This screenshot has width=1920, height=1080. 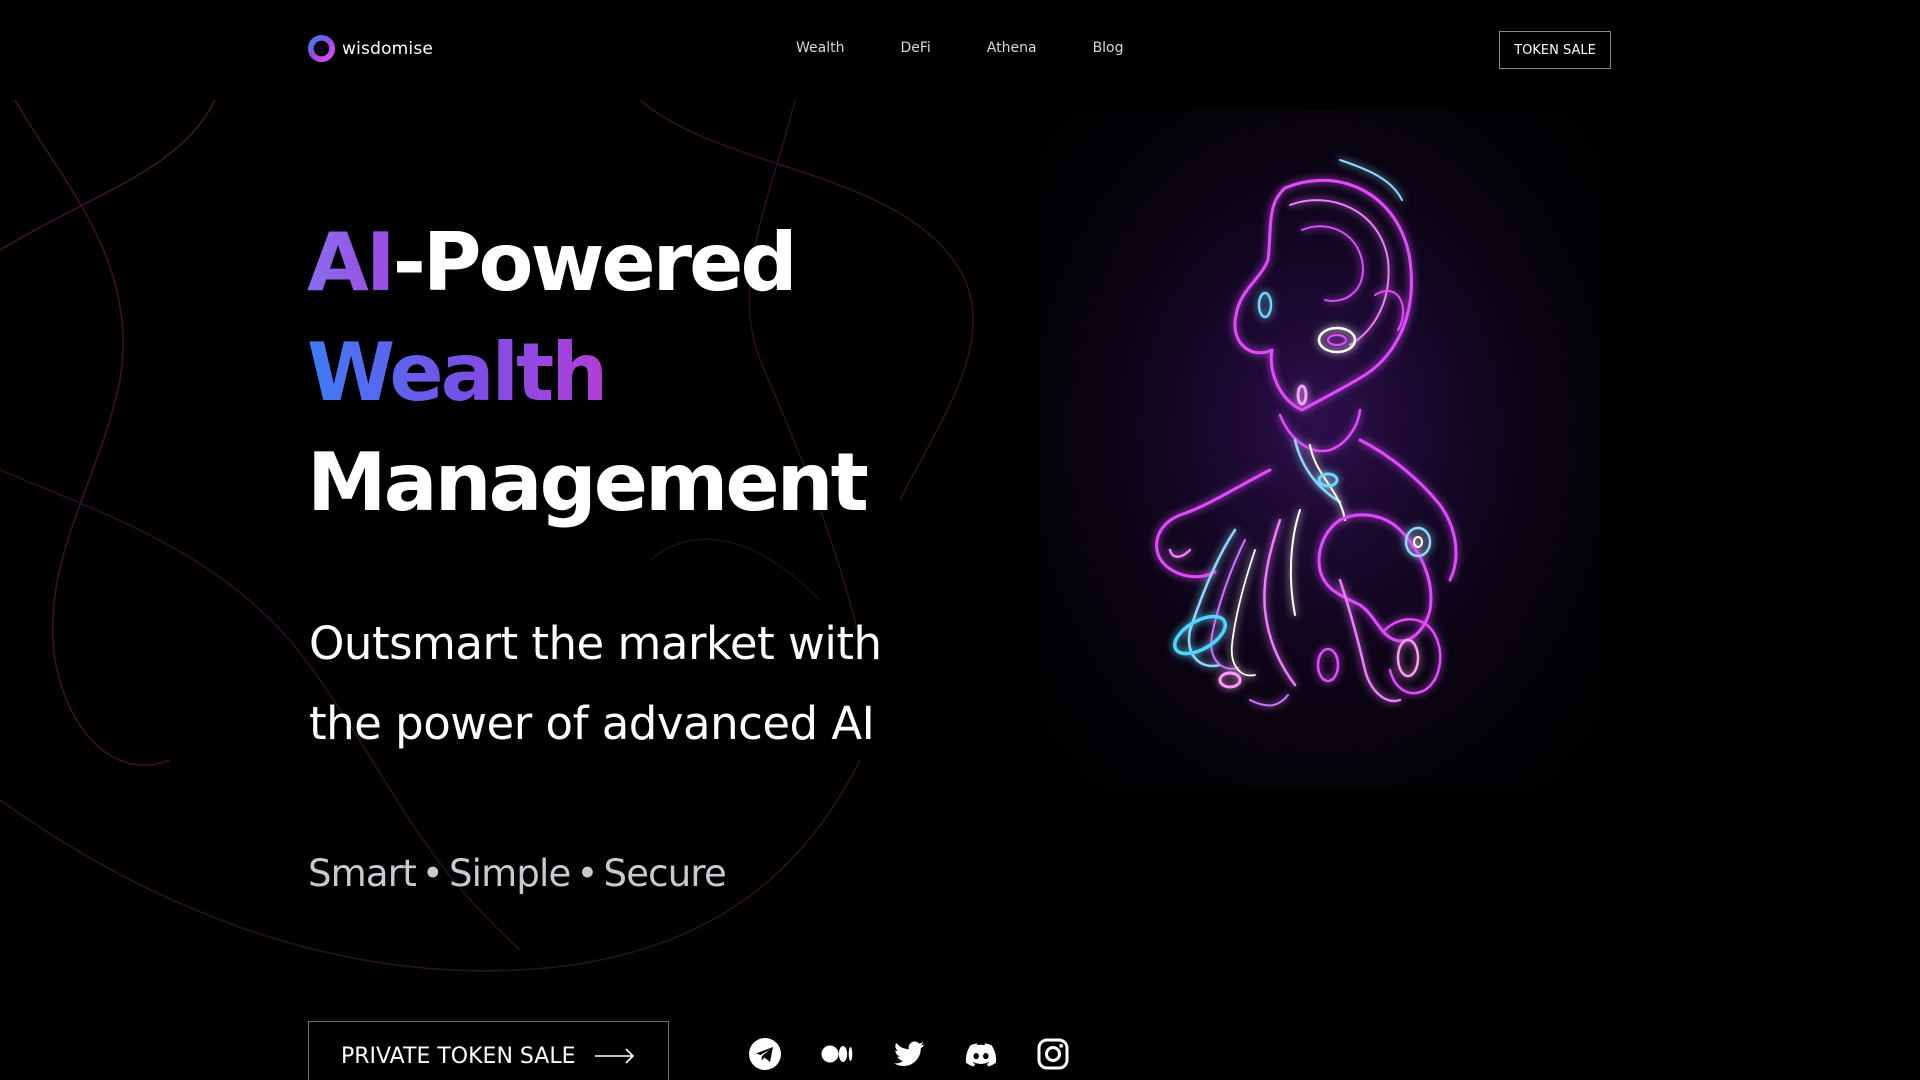 I want to click on main-nav: Wealth DeFi Athena Blog, so click(x=960, y=48).